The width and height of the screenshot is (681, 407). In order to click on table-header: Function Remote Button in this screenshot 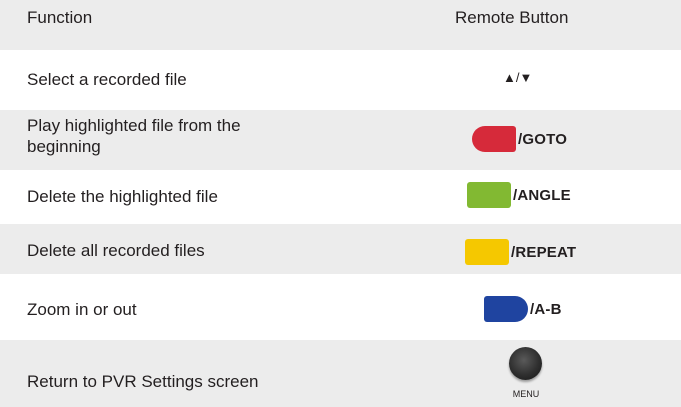, I will do `click(340, 25)`.